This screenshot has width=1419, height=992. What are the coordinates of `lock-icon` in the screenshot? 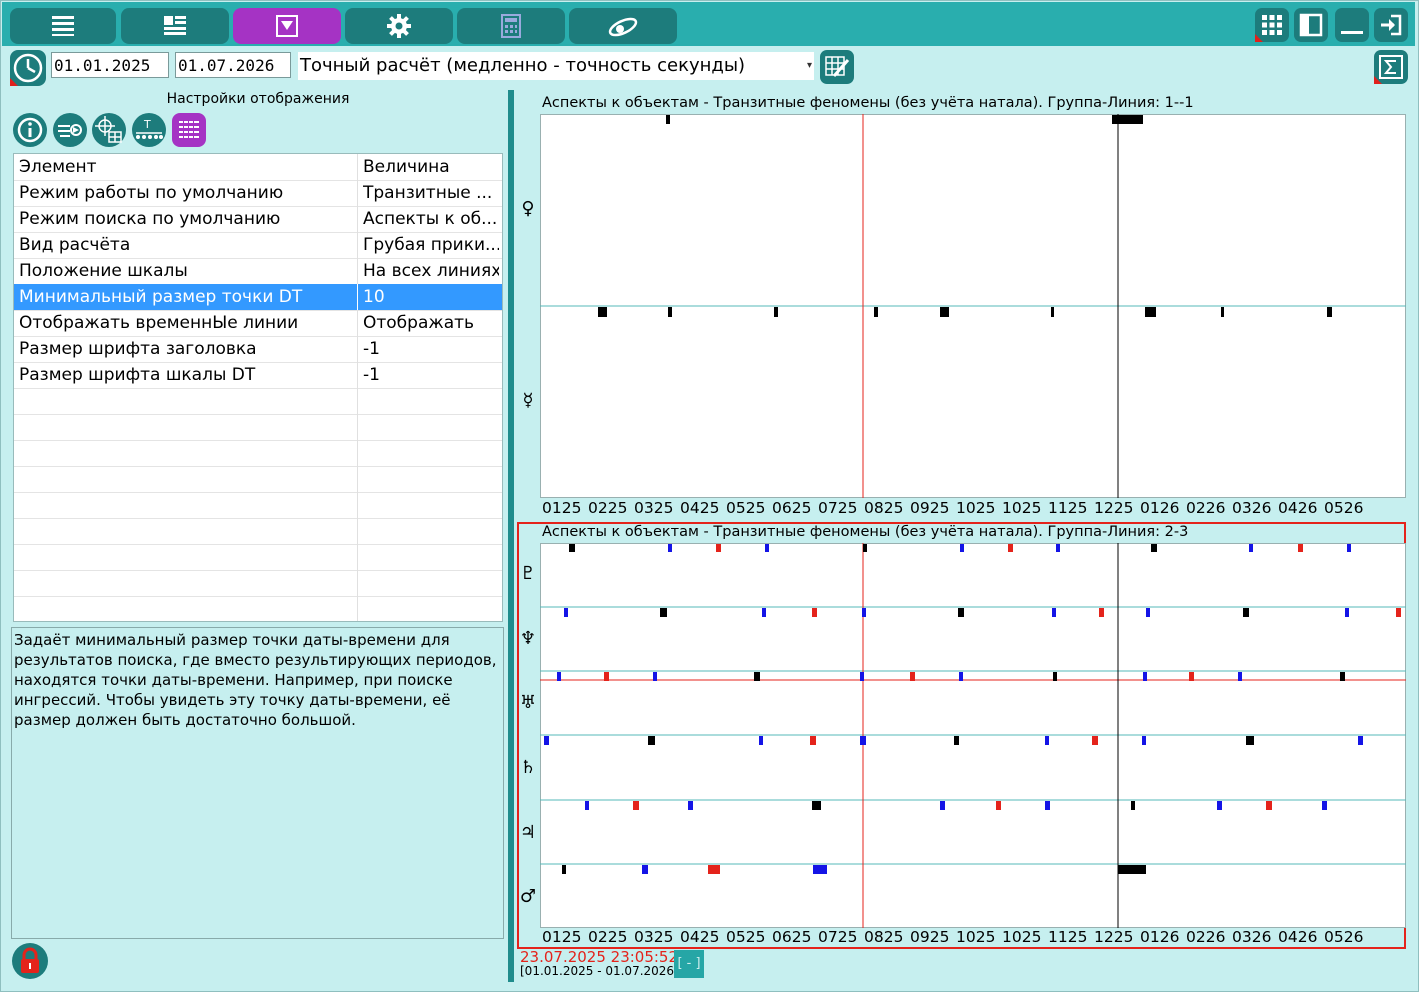 It's located at (30, 960).